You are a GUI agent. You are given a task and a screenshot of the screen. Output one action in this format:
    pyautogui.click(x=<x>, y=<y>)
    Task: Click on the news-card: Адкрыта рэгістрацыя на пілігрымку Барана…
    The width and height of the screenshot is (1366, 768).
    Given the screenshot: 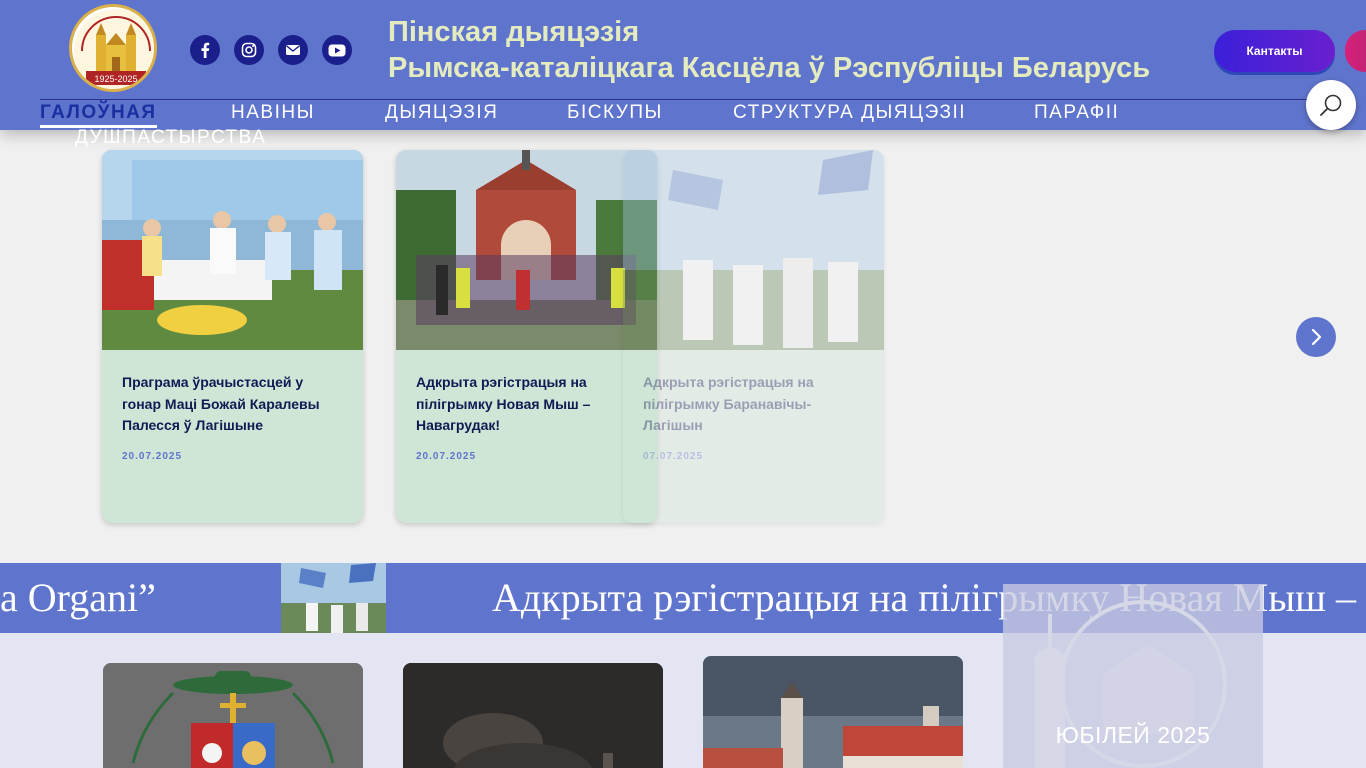 What is the action you would take?
    pyautogui.click(x=753, y=336)
    